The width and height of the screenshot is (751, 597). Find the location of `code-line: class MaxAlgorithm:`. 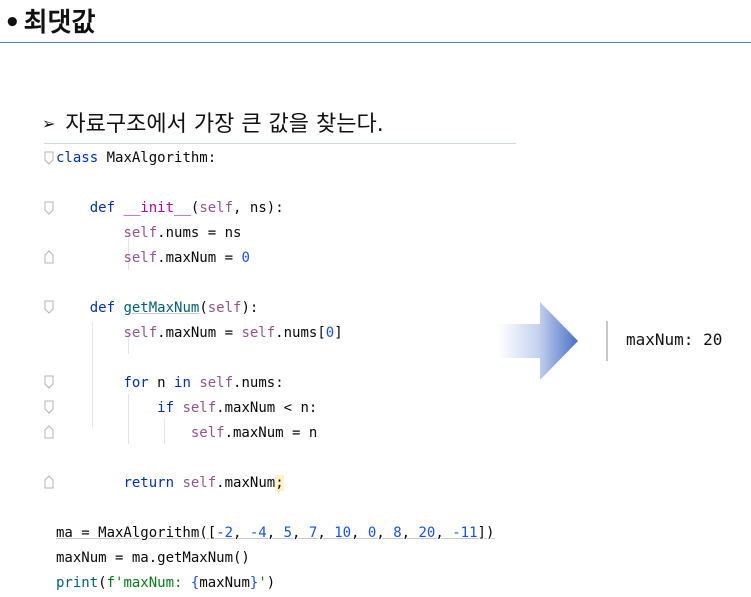

code-line: class MaxAlgorithm: is located at coordinates (136, 158).